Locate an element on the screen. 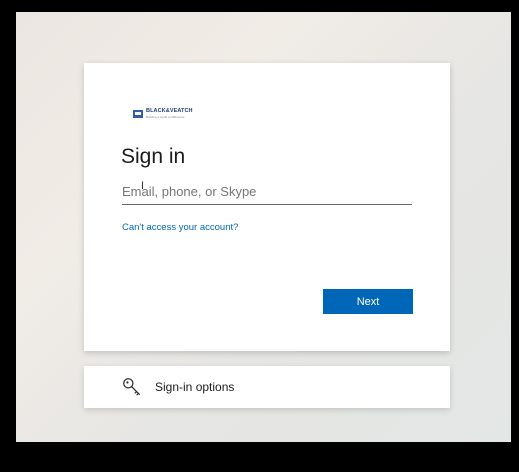  cant-access-account-link: Can't access your account? is located at coordinates (180, 227).